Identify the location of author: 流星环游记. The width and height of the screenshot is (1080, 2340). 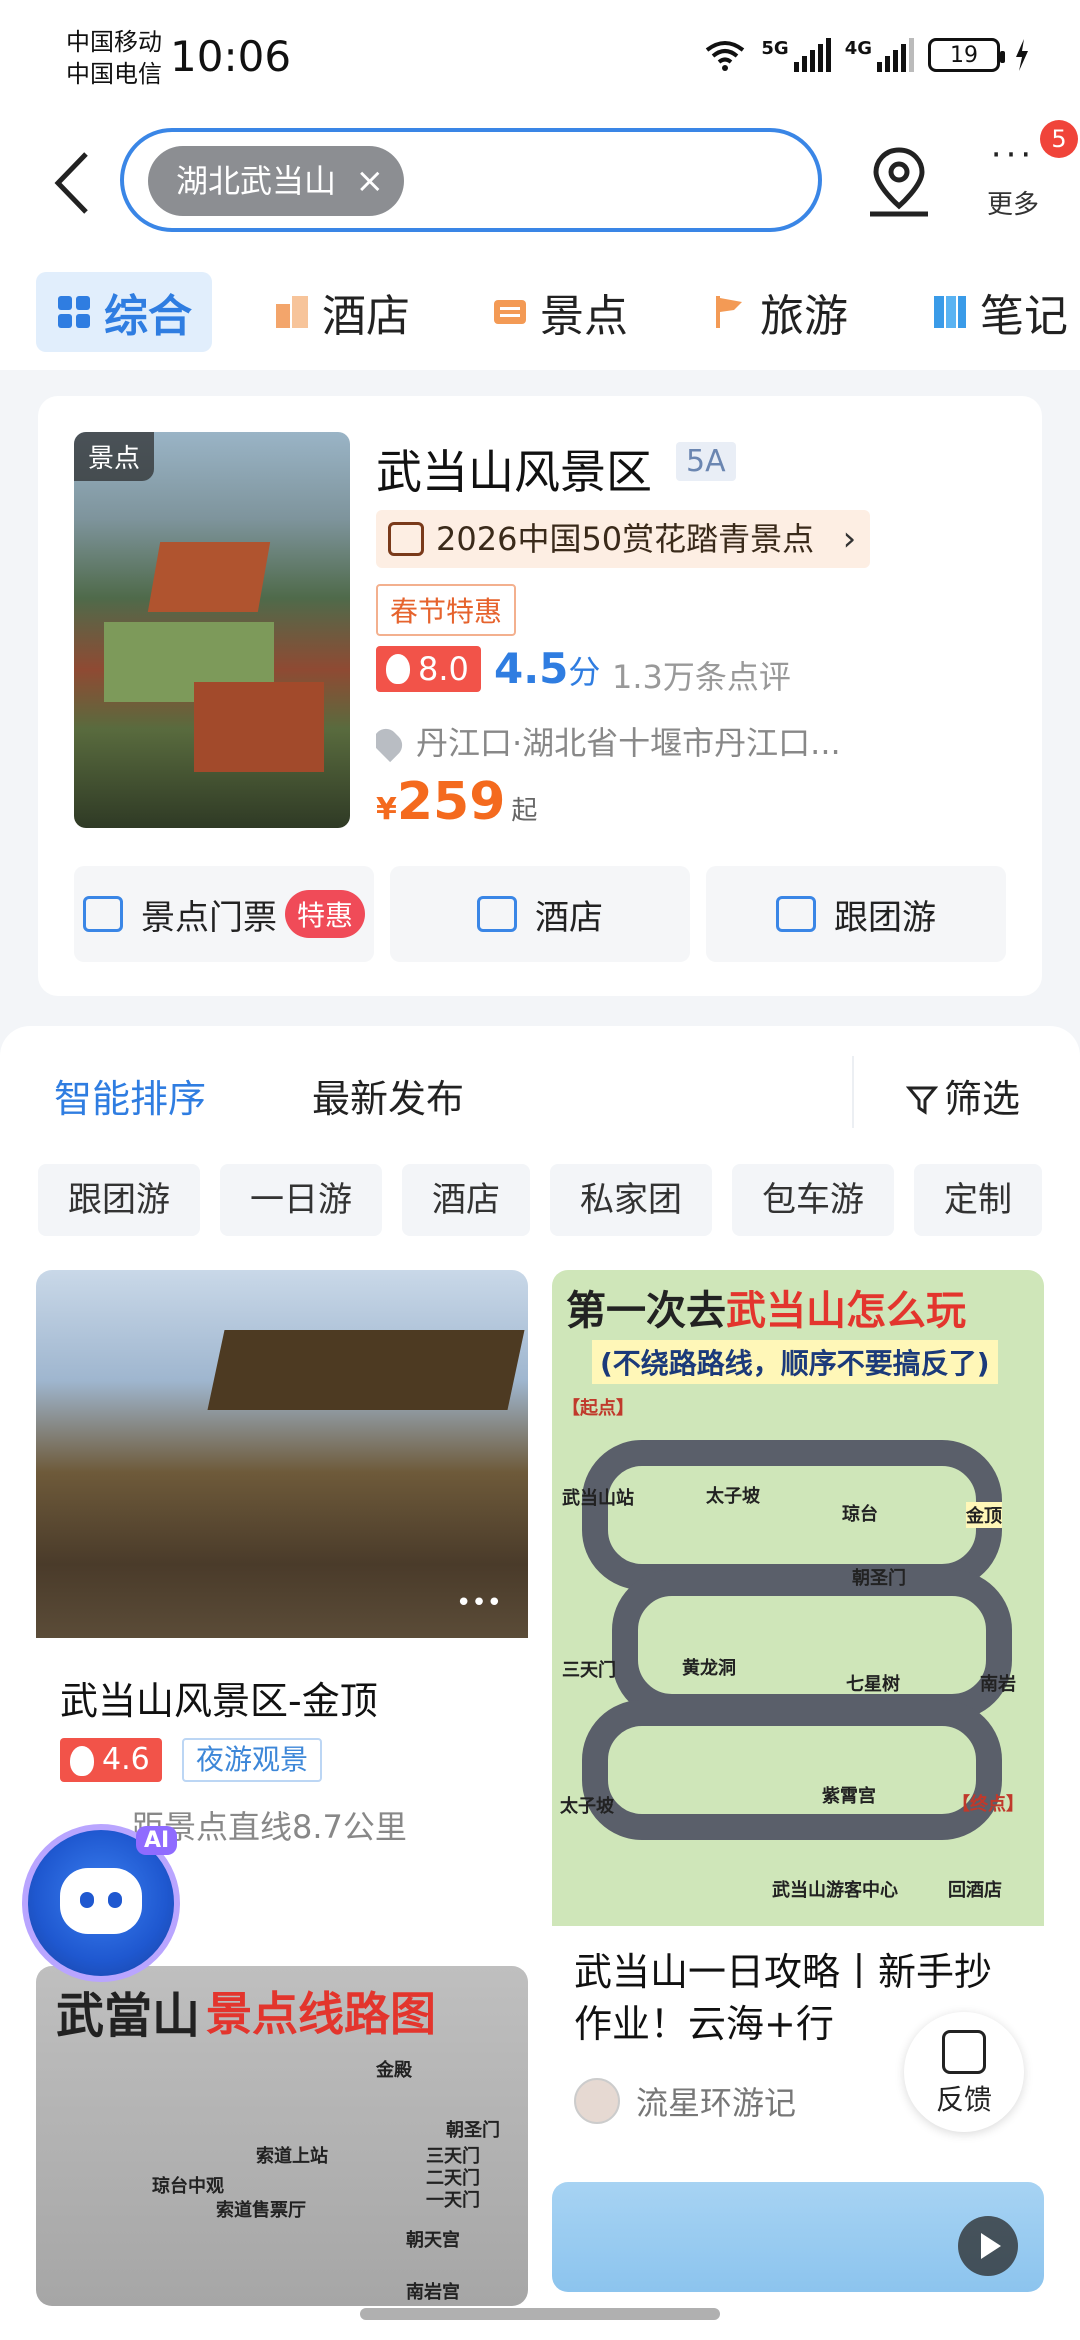
(685, 2101).